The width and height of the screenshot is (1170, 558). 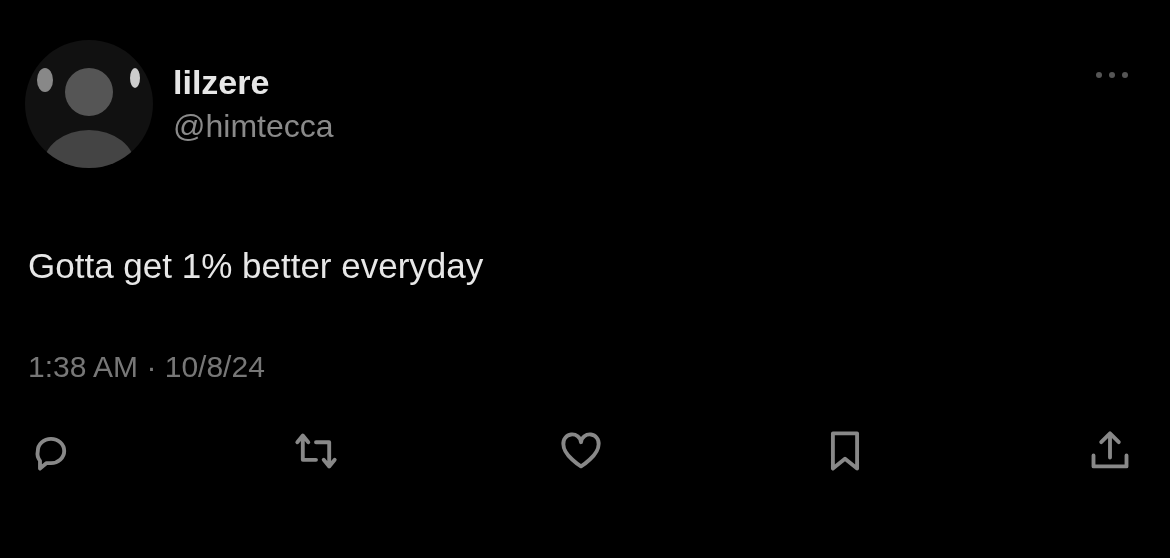 I want to click on user-handle: @himtecca, so click(x=253, y=126).